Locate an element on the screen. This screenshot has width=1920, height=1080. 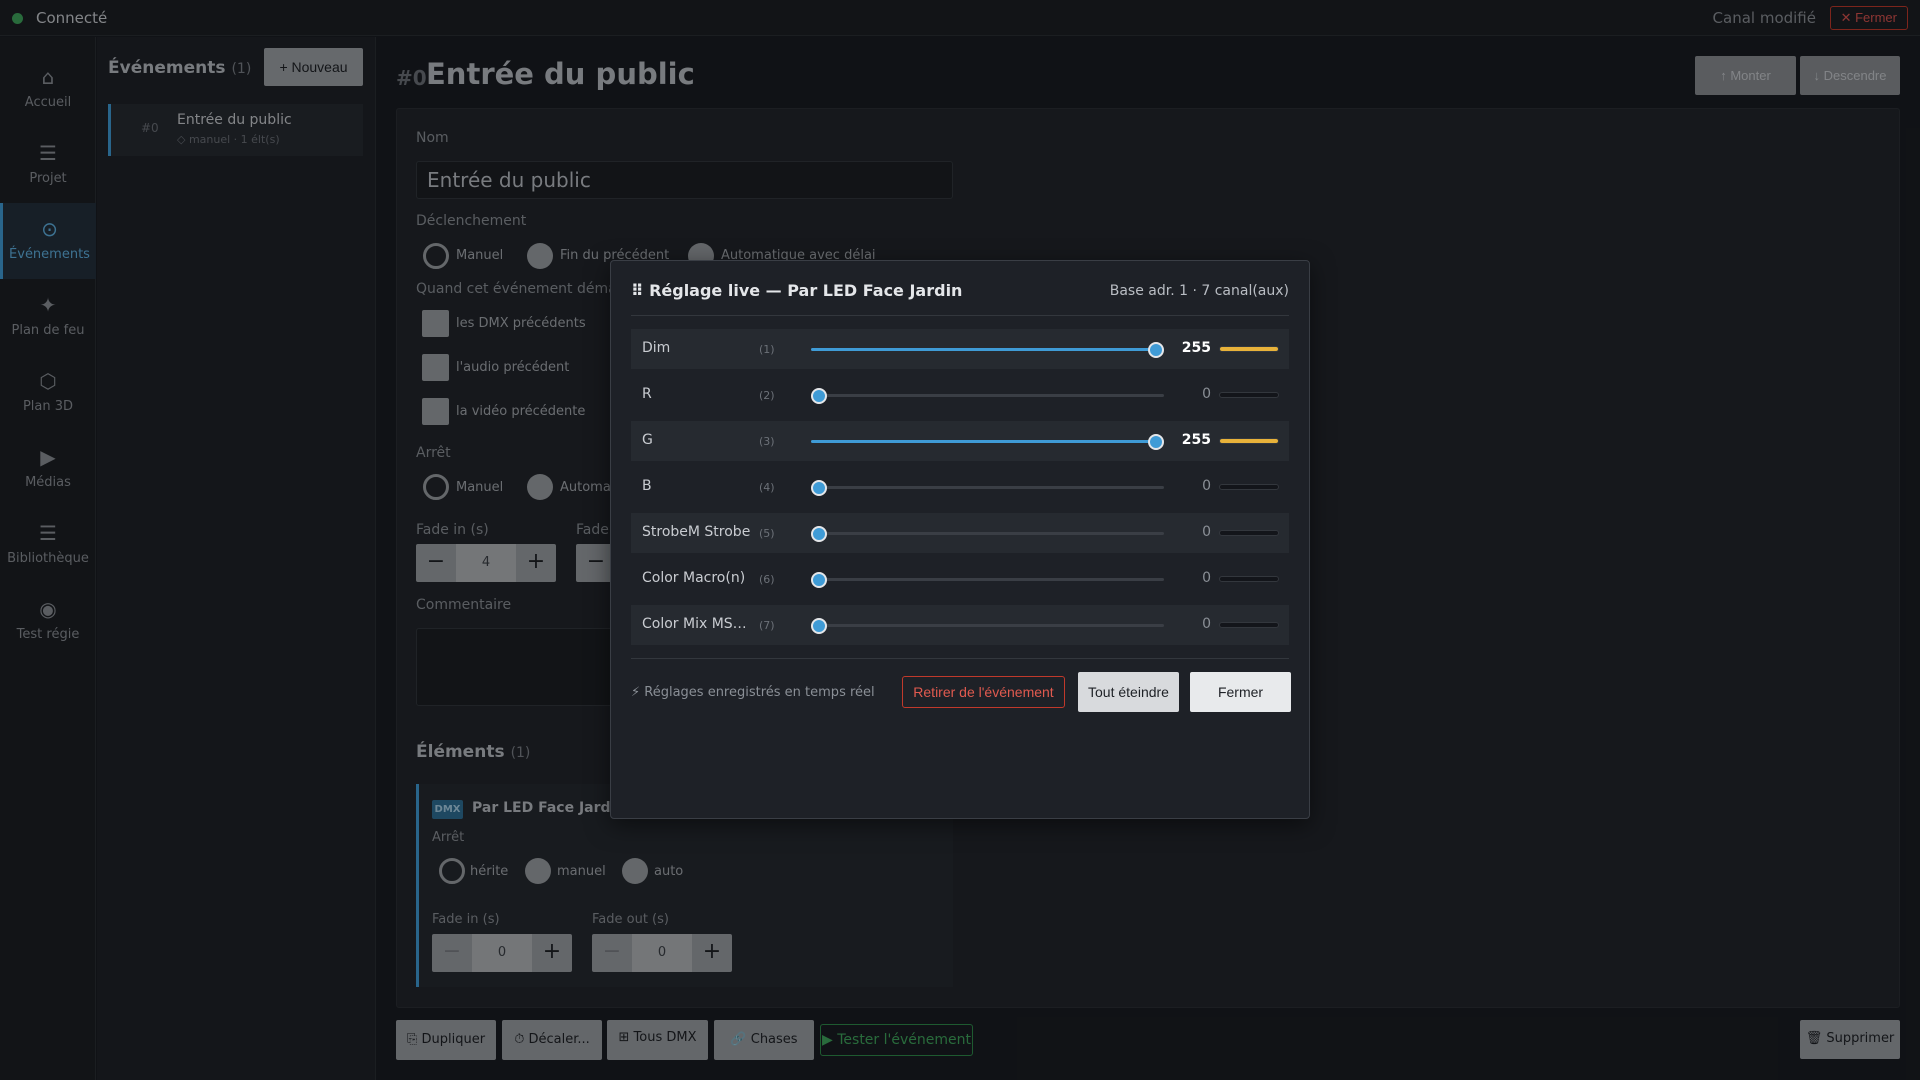
channel-row: Color Macro(n) (6) 0 is located at coordinates (960, 579).